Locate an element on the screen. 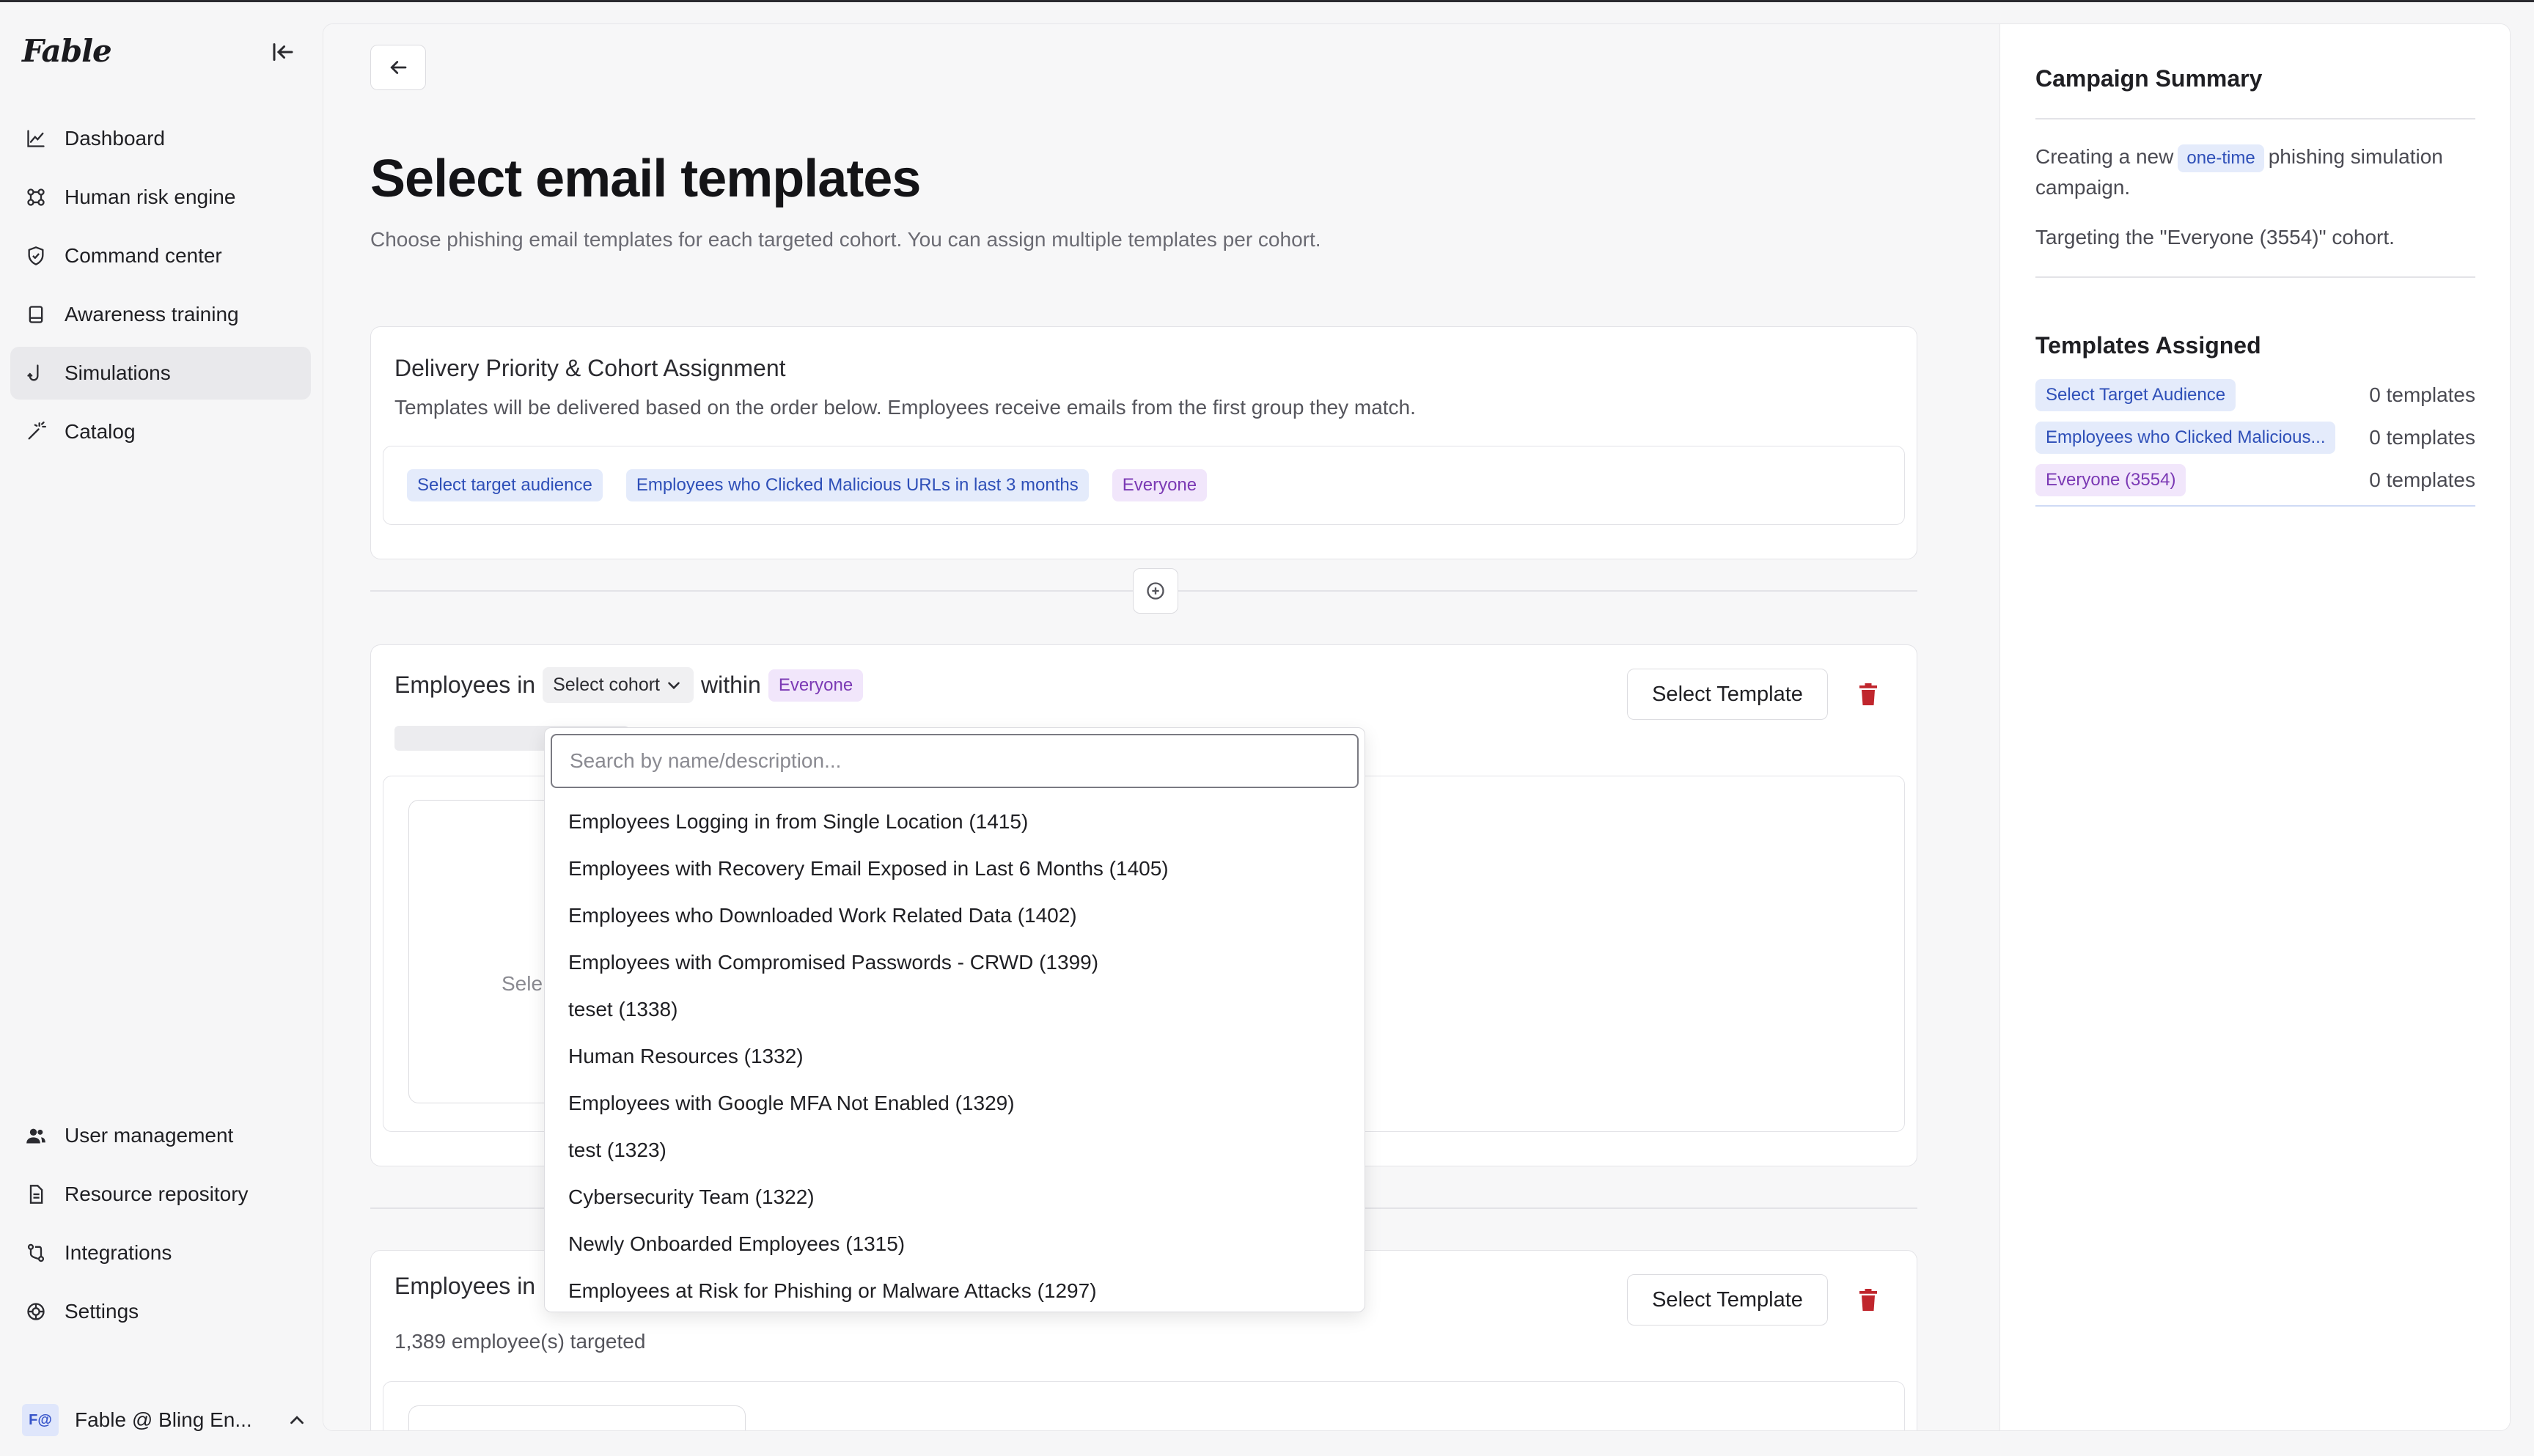 This screenshot has height=1456, width=2534. sidebar-item-label: Catalog is located at coordinates (100, 431).